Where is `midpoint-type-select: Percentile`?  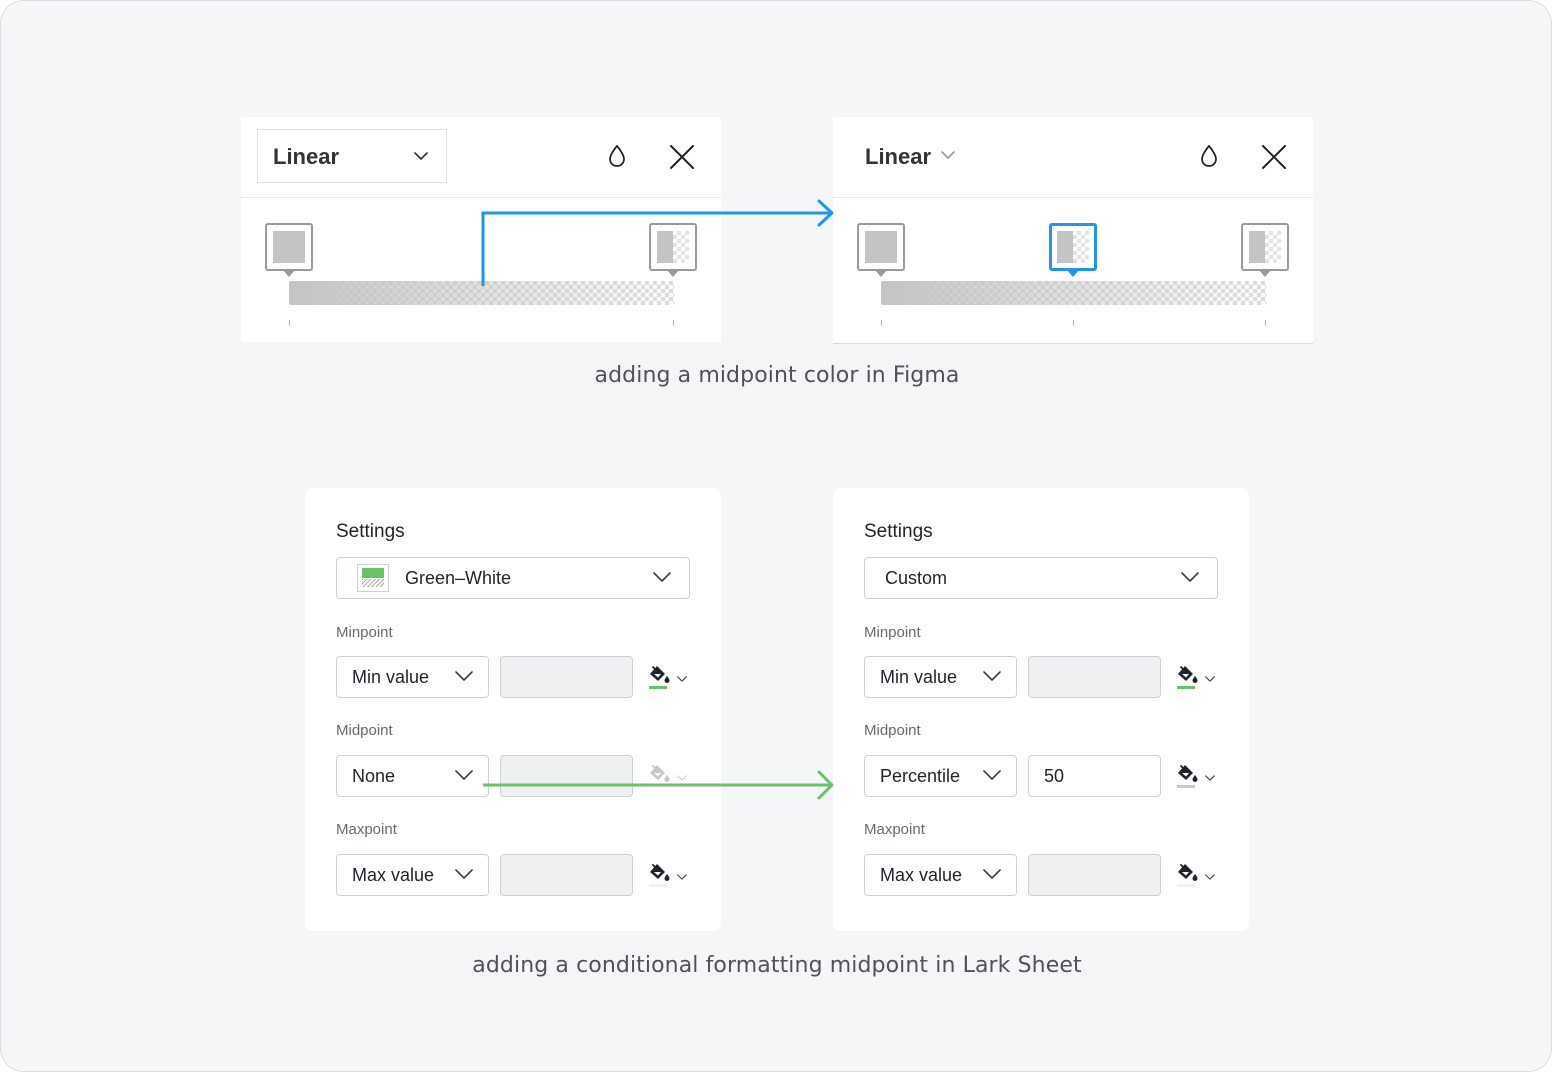 midpoint-type-select: Percentile is located at coordinates (940, 776).